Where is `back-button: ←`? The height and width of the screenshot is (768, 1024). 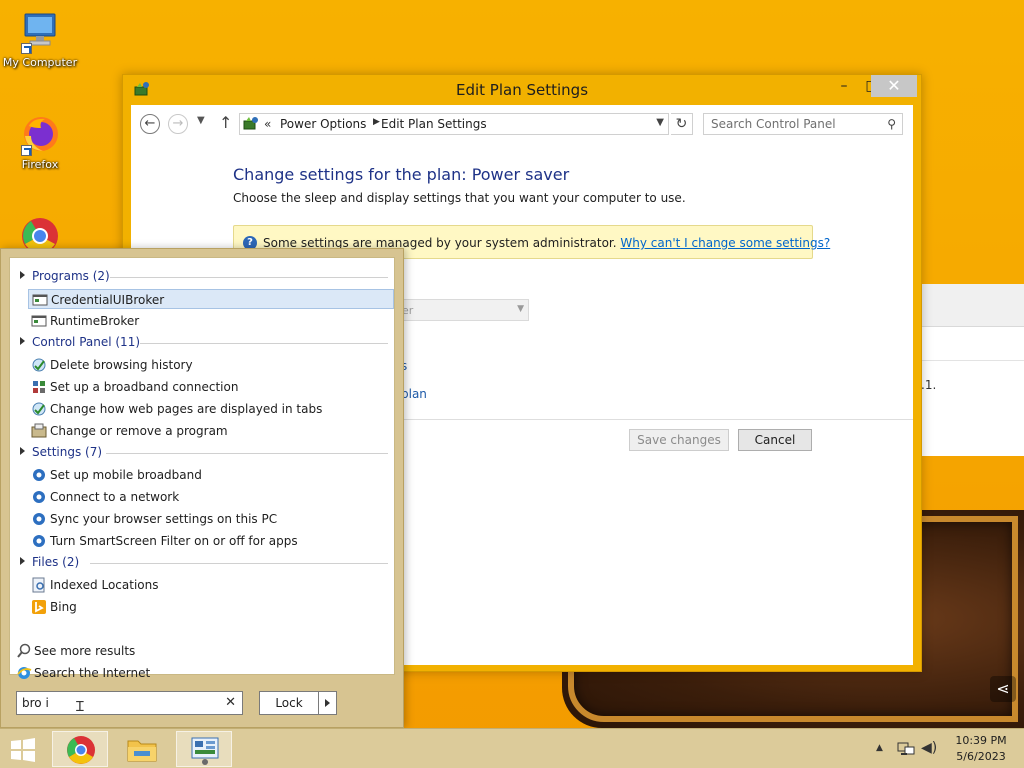
back-button: ← is located at coordinates (150, 124).